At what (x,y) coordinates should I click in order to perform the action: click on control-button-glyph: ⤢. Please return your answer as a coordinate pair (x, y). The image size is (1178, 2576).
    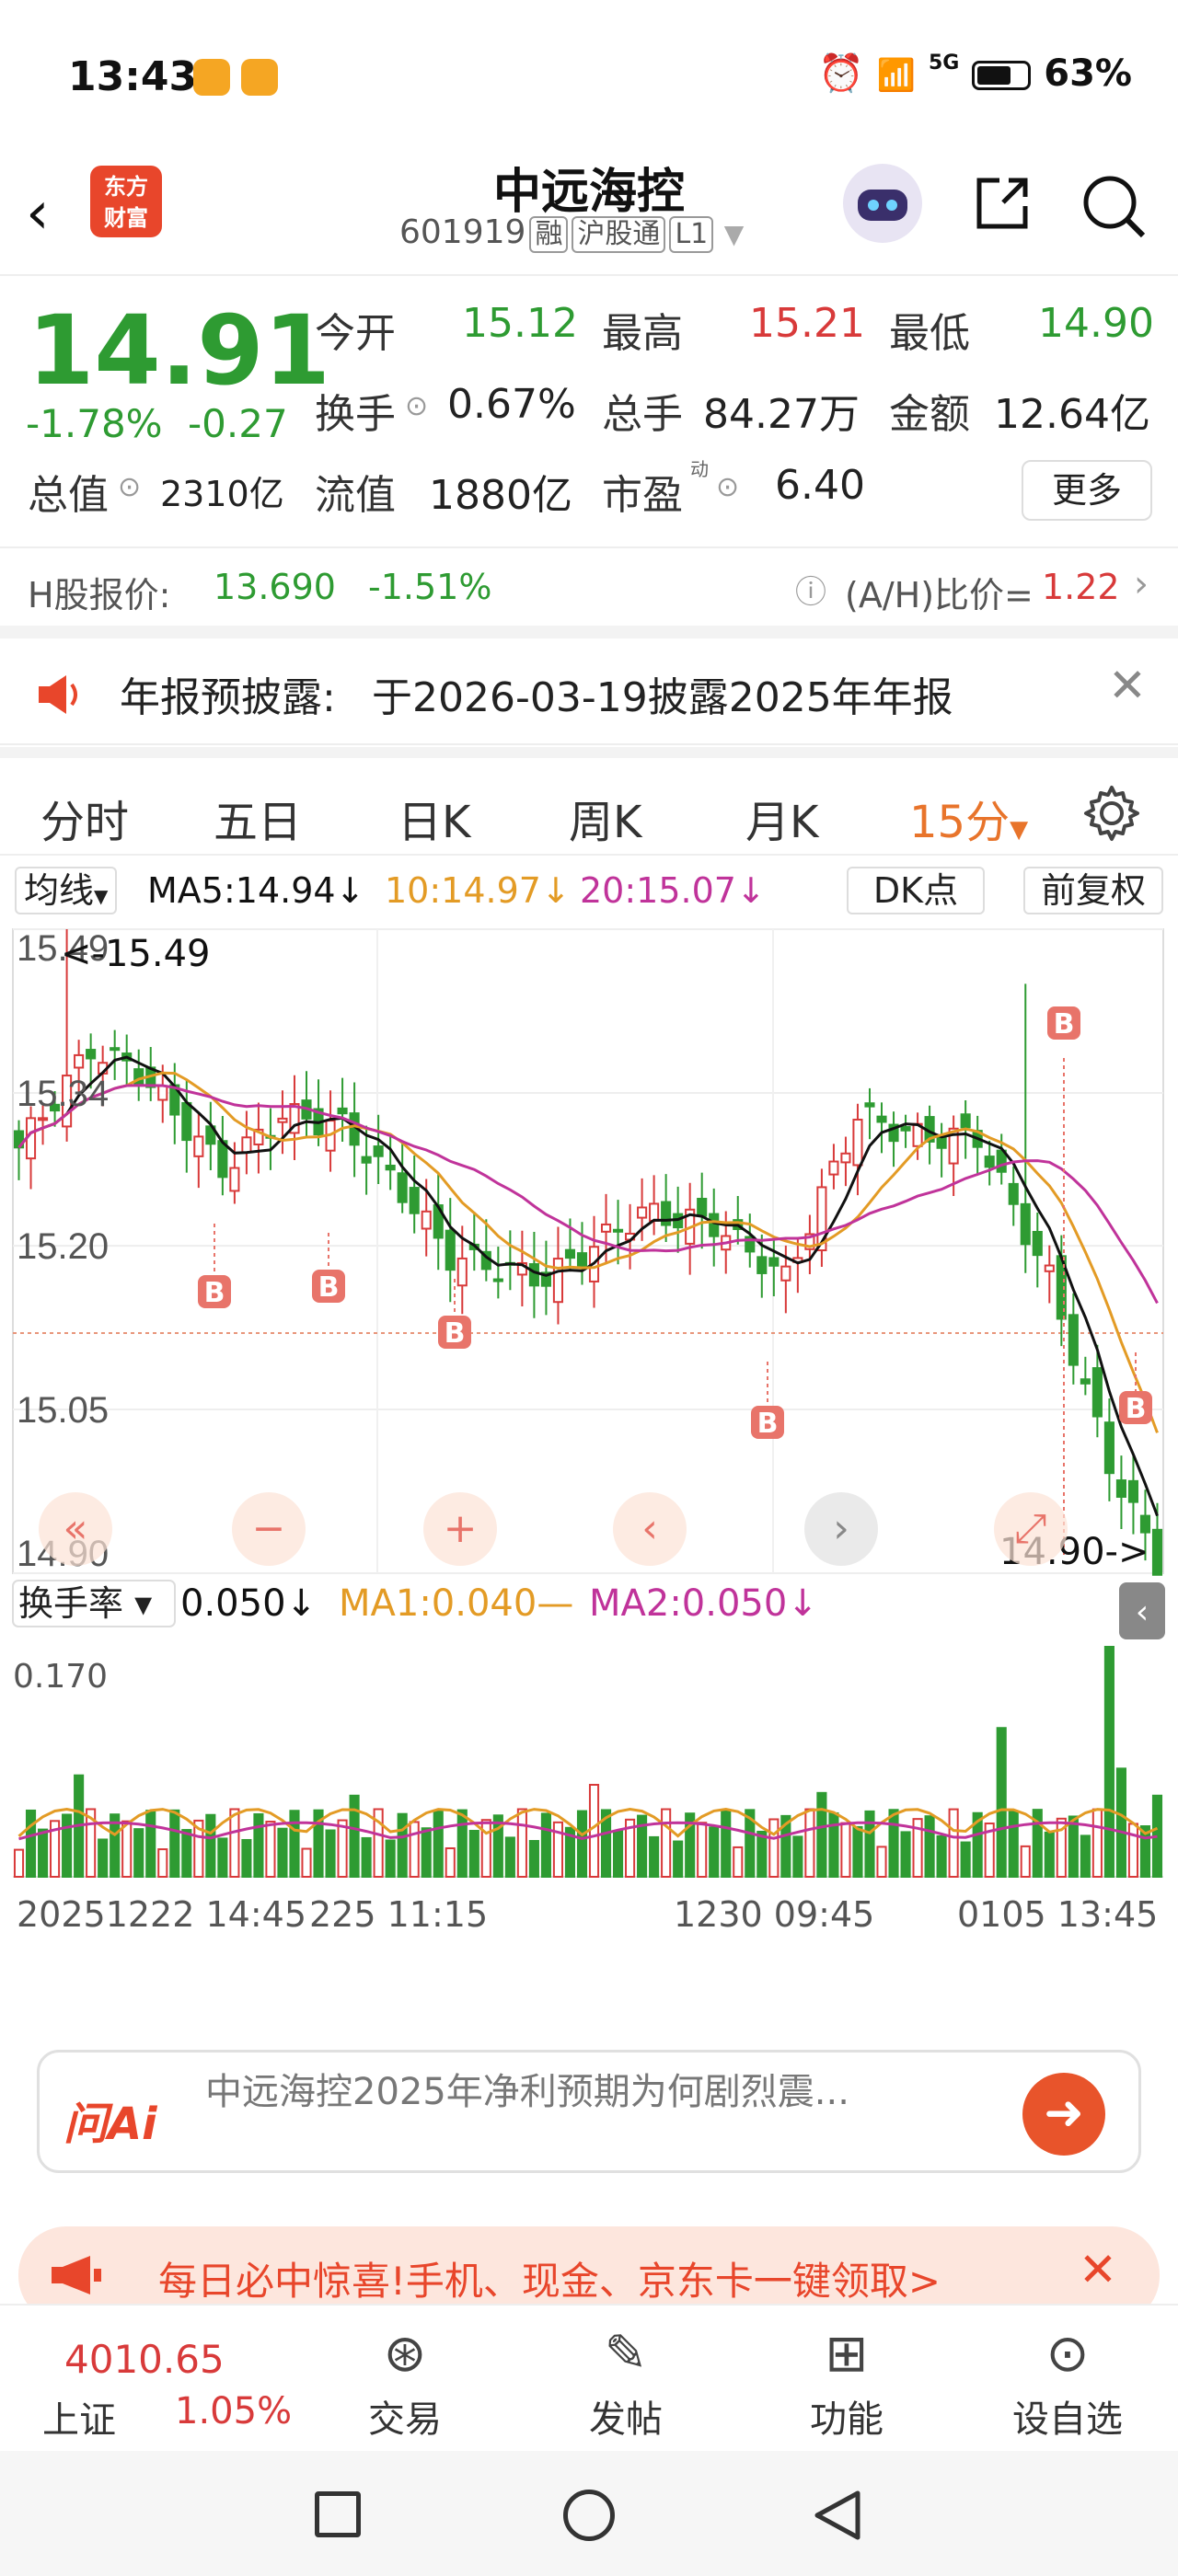
    Looking at the image, I should click on (1030, 1528).